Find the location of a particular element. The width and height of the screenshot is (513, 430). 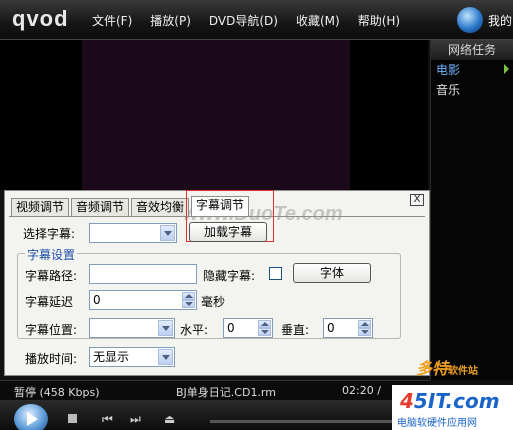

45it-logo-b: 5IT.com is located at coordinates (456, 401).